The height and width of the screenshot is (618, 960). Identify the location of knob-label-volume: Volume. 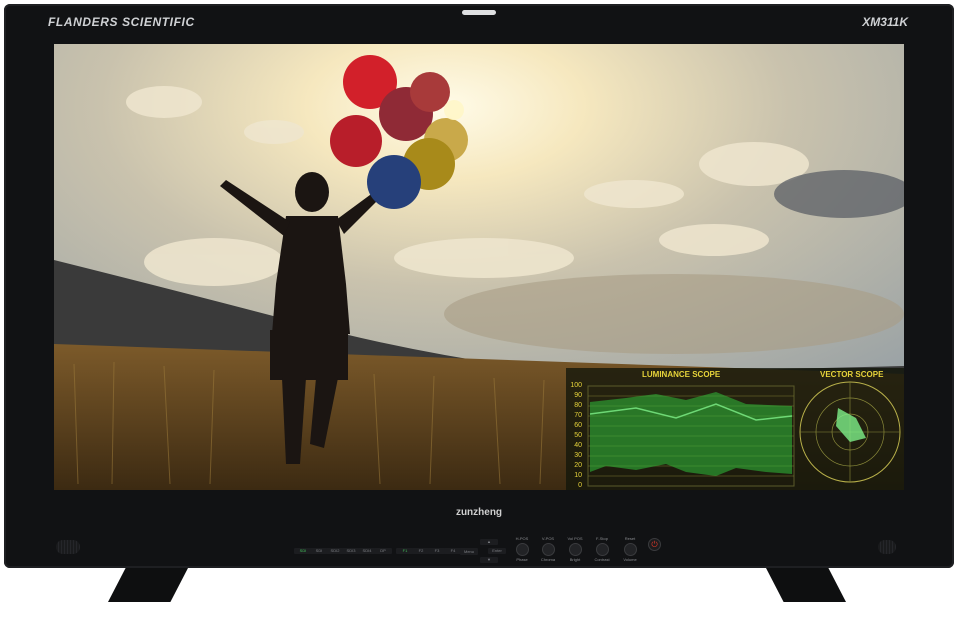
(630, 559).